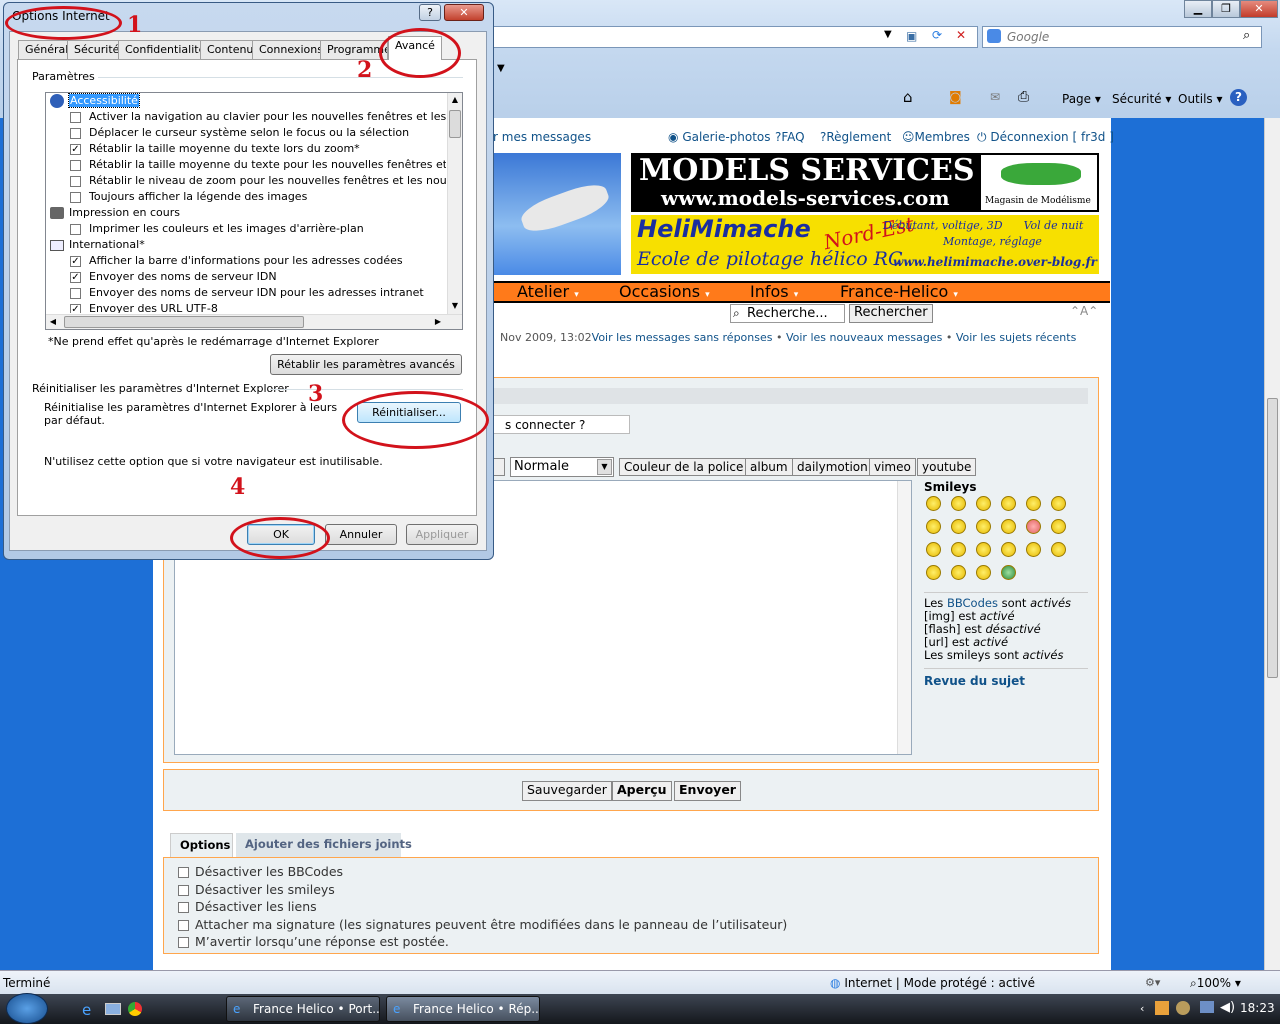 This screenshot has height=1024, width=1280. What do you see at coordinates (501, 68) in the screenshot?
I see `tabs-dropdown-icon: ▼` at bounding box center [501, 68].